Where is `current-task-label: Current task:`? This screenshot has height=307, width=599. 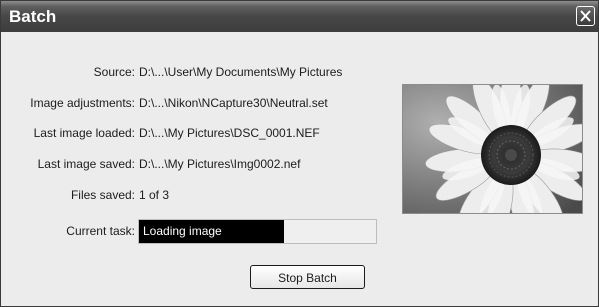
current-task-label: Current task: is located at coordinates (100, 231).